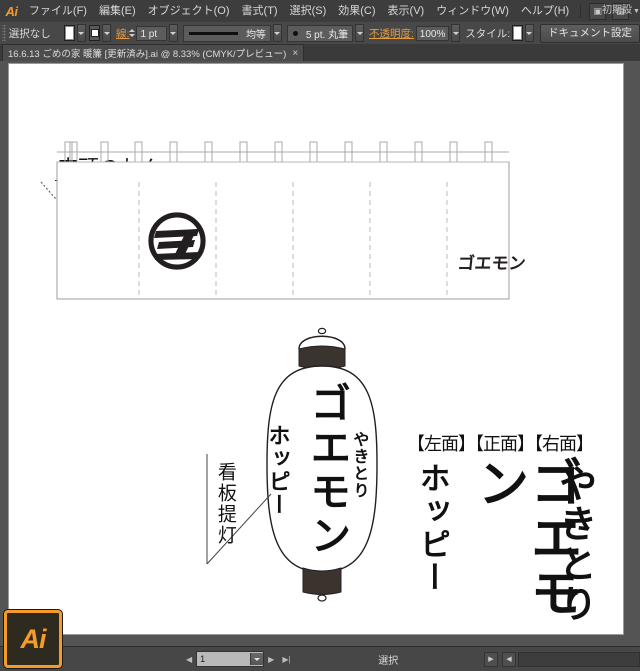  What do you see at coordinates (213, 33) in the screenshot?
I see `stroke-profile-preview-icon` at bounding box center [213, 33].